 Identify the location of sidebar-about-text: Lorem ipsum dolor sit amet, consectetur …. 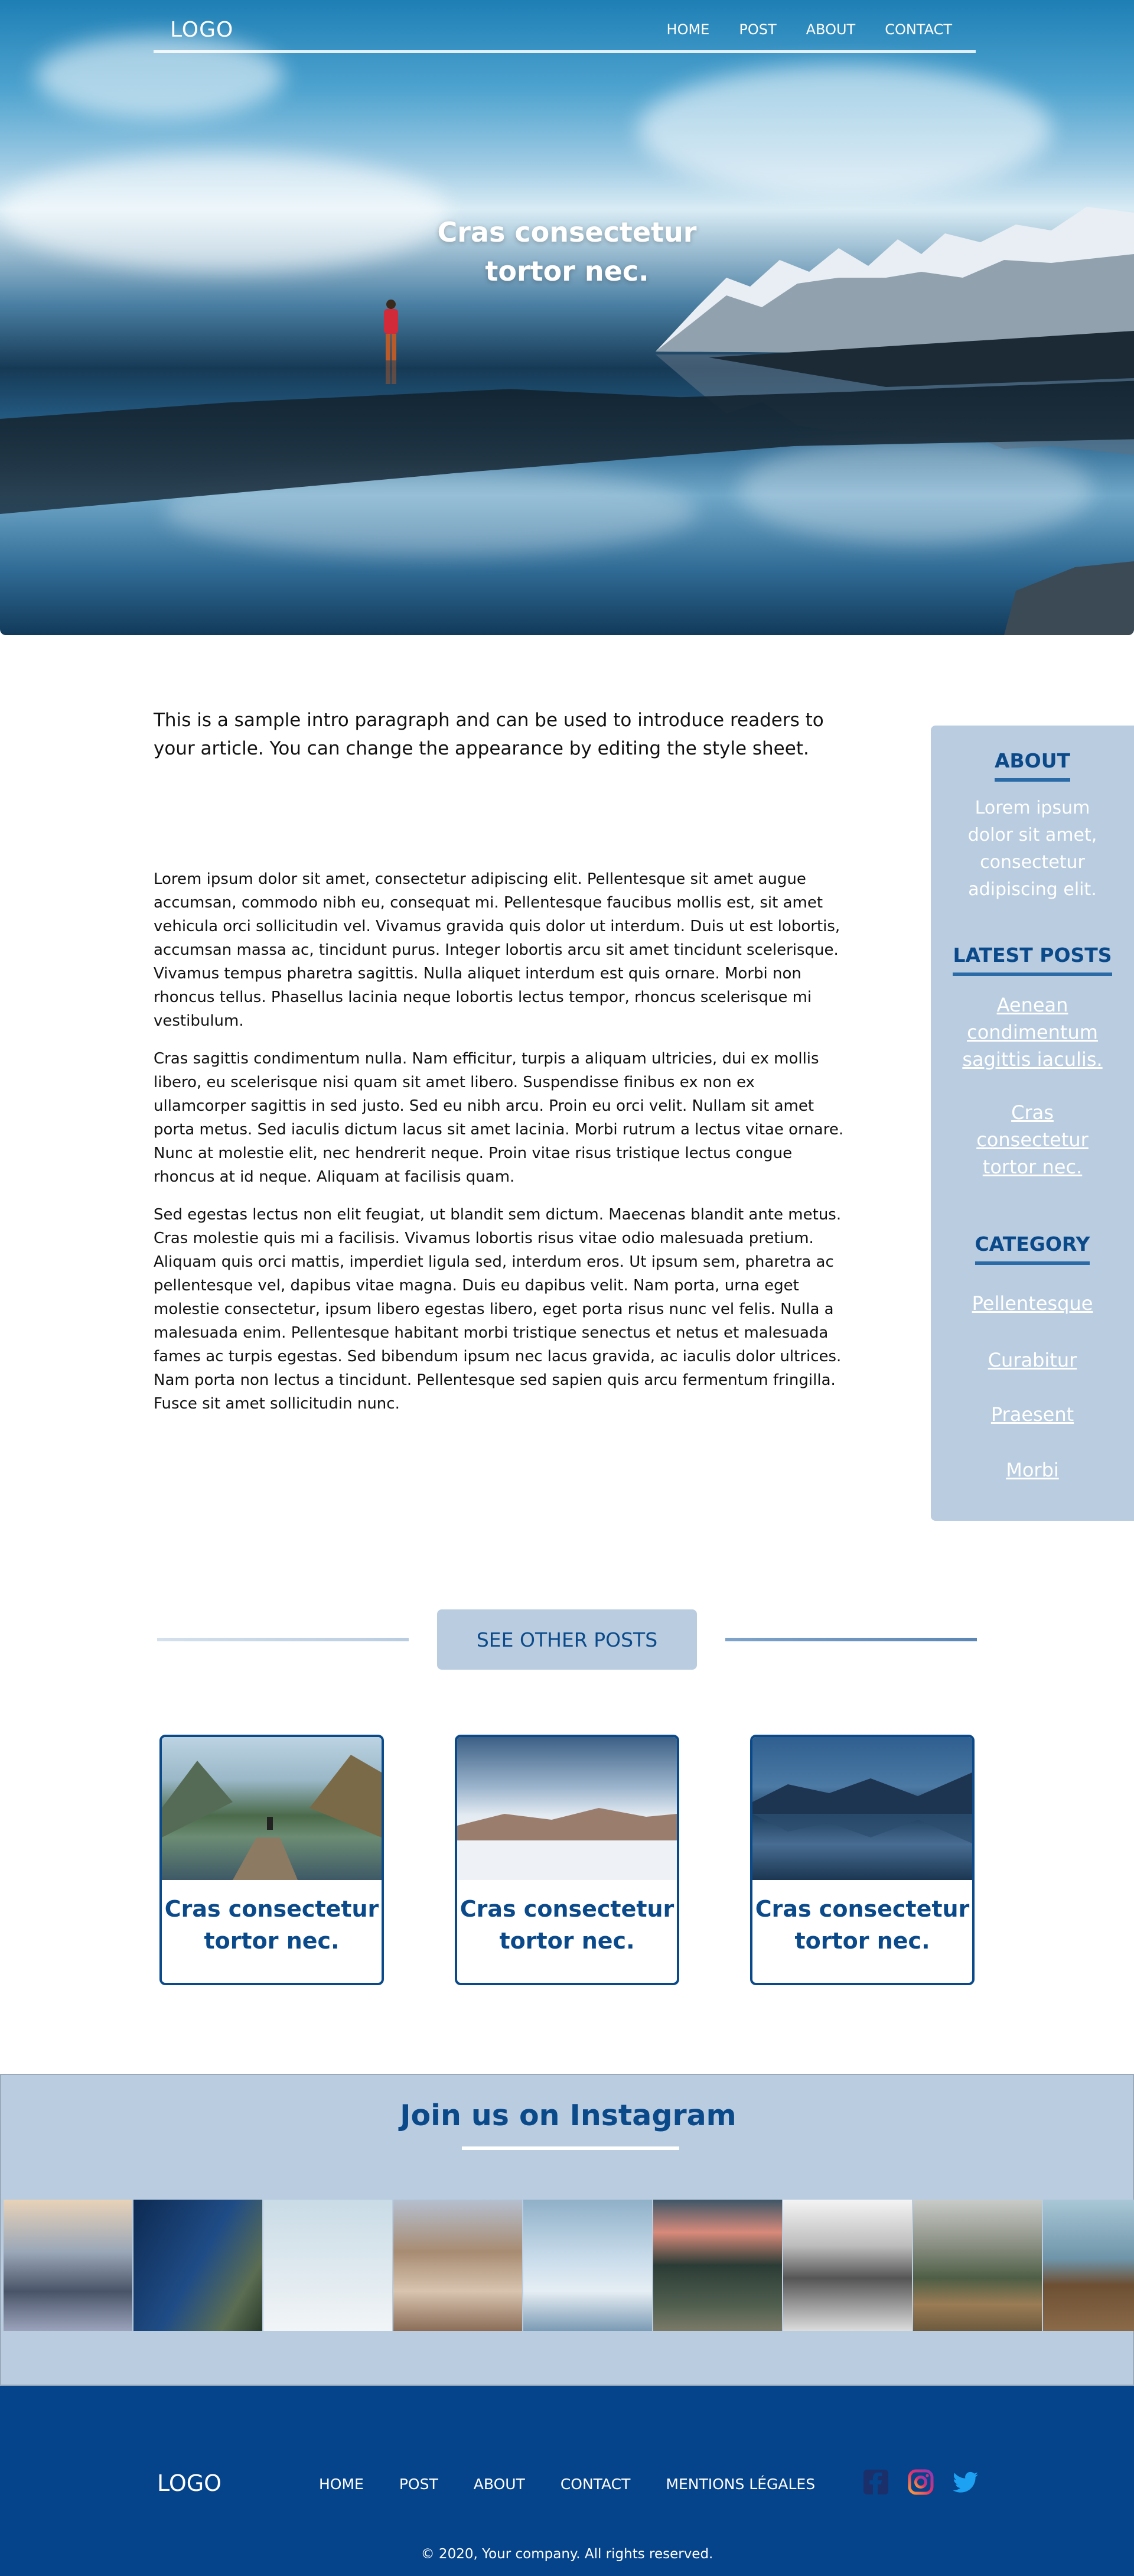
(1032, 849).